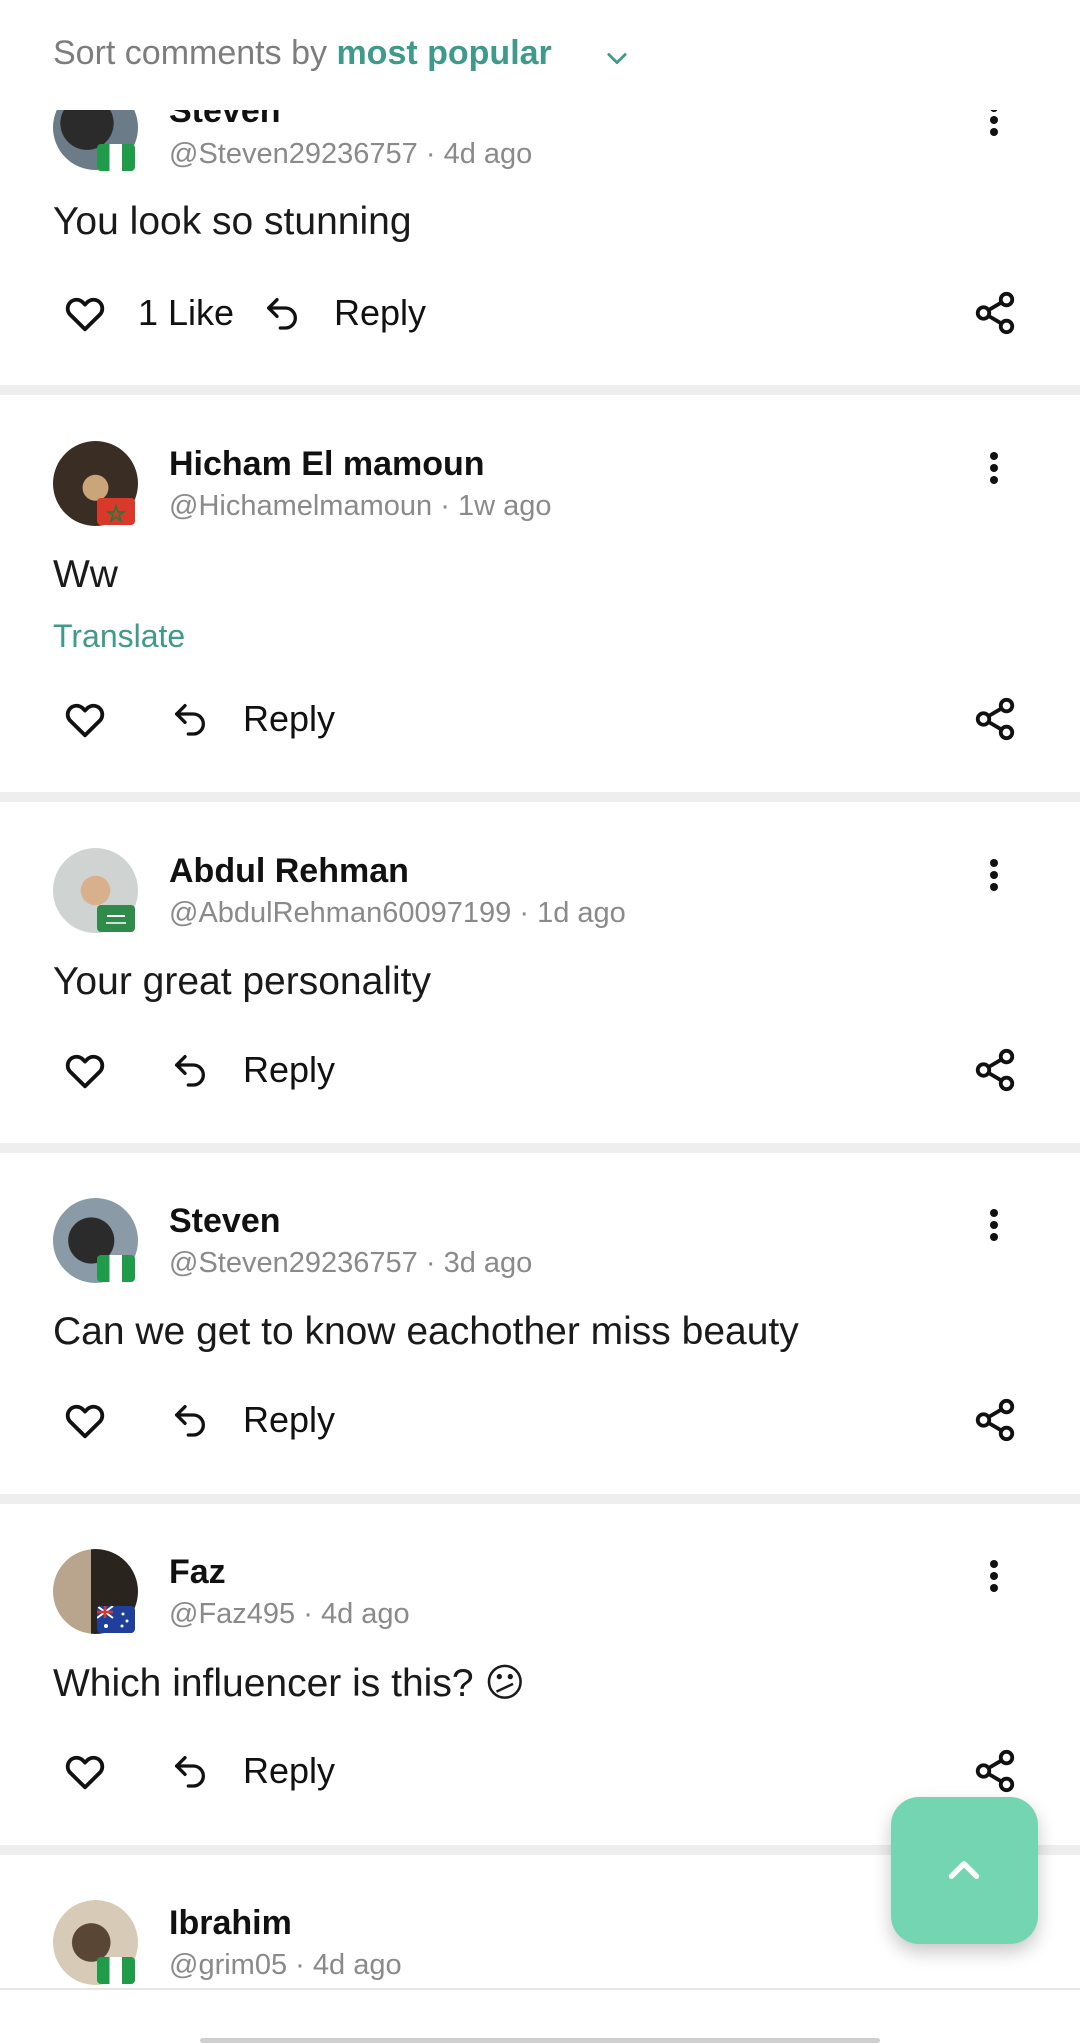 This screenshot has height=2043, width=1080. Describe the element at coordinates (540, 2040) in the screenshot. I see `home-indicator` at that location.